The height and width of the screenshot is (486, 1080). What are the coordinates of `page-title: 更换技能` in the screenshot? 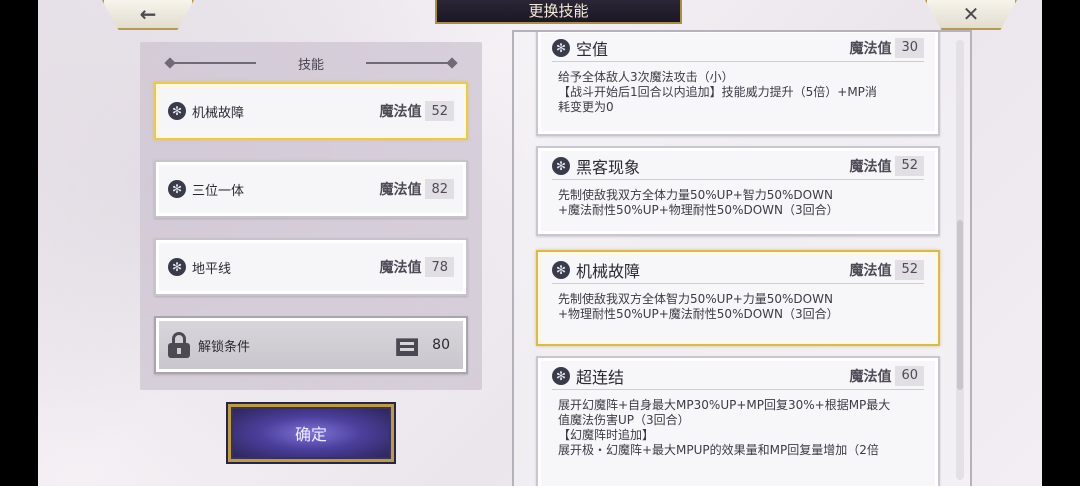 It's located at (558, 12).